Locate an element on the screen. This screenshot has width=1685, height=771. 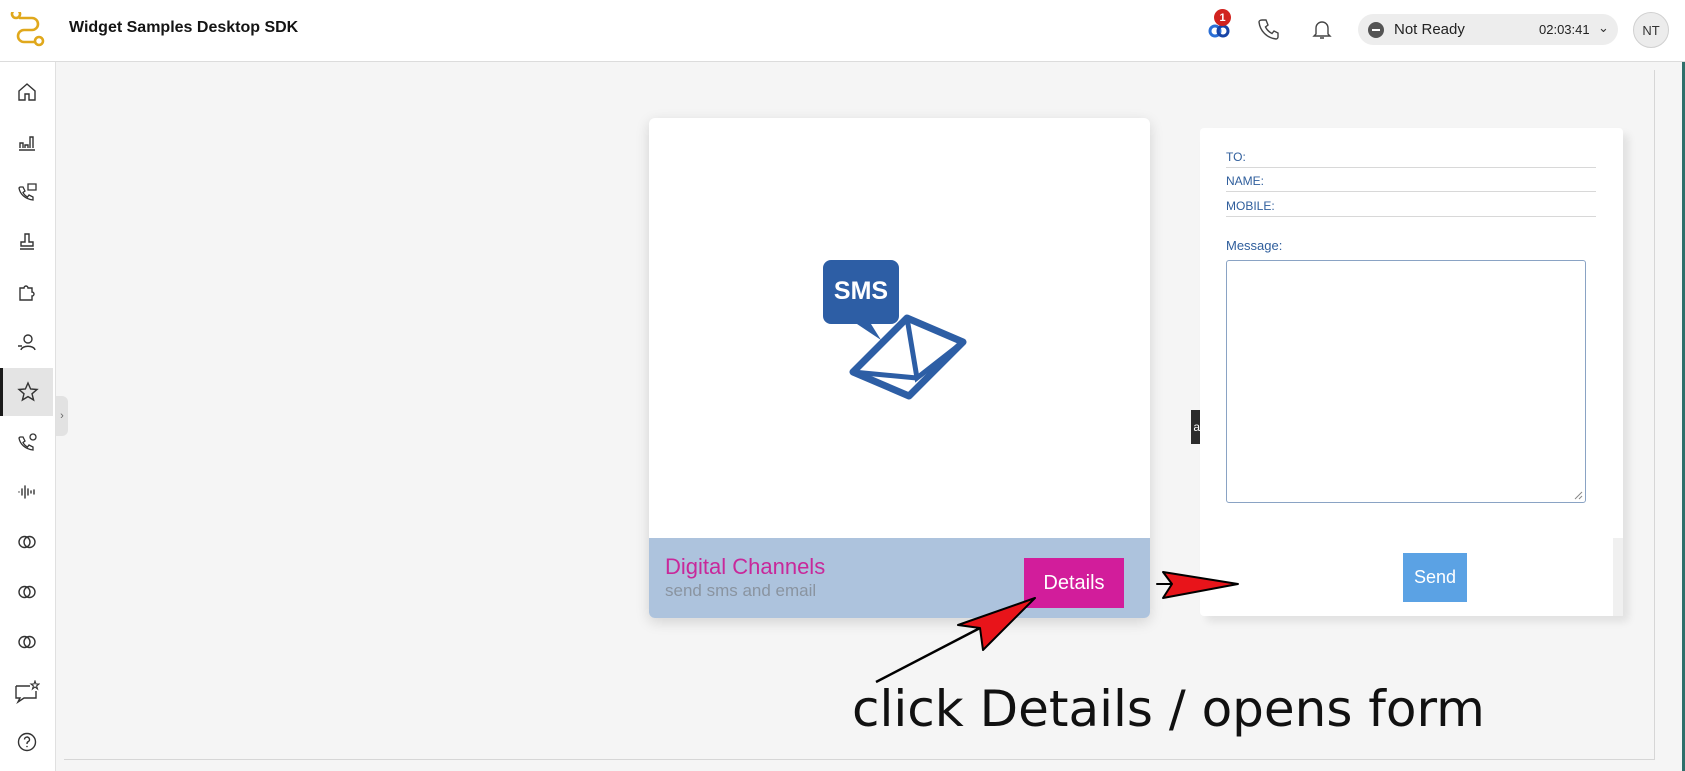
mobile-field: MOBILE: is located at coordinates (1411, 205).